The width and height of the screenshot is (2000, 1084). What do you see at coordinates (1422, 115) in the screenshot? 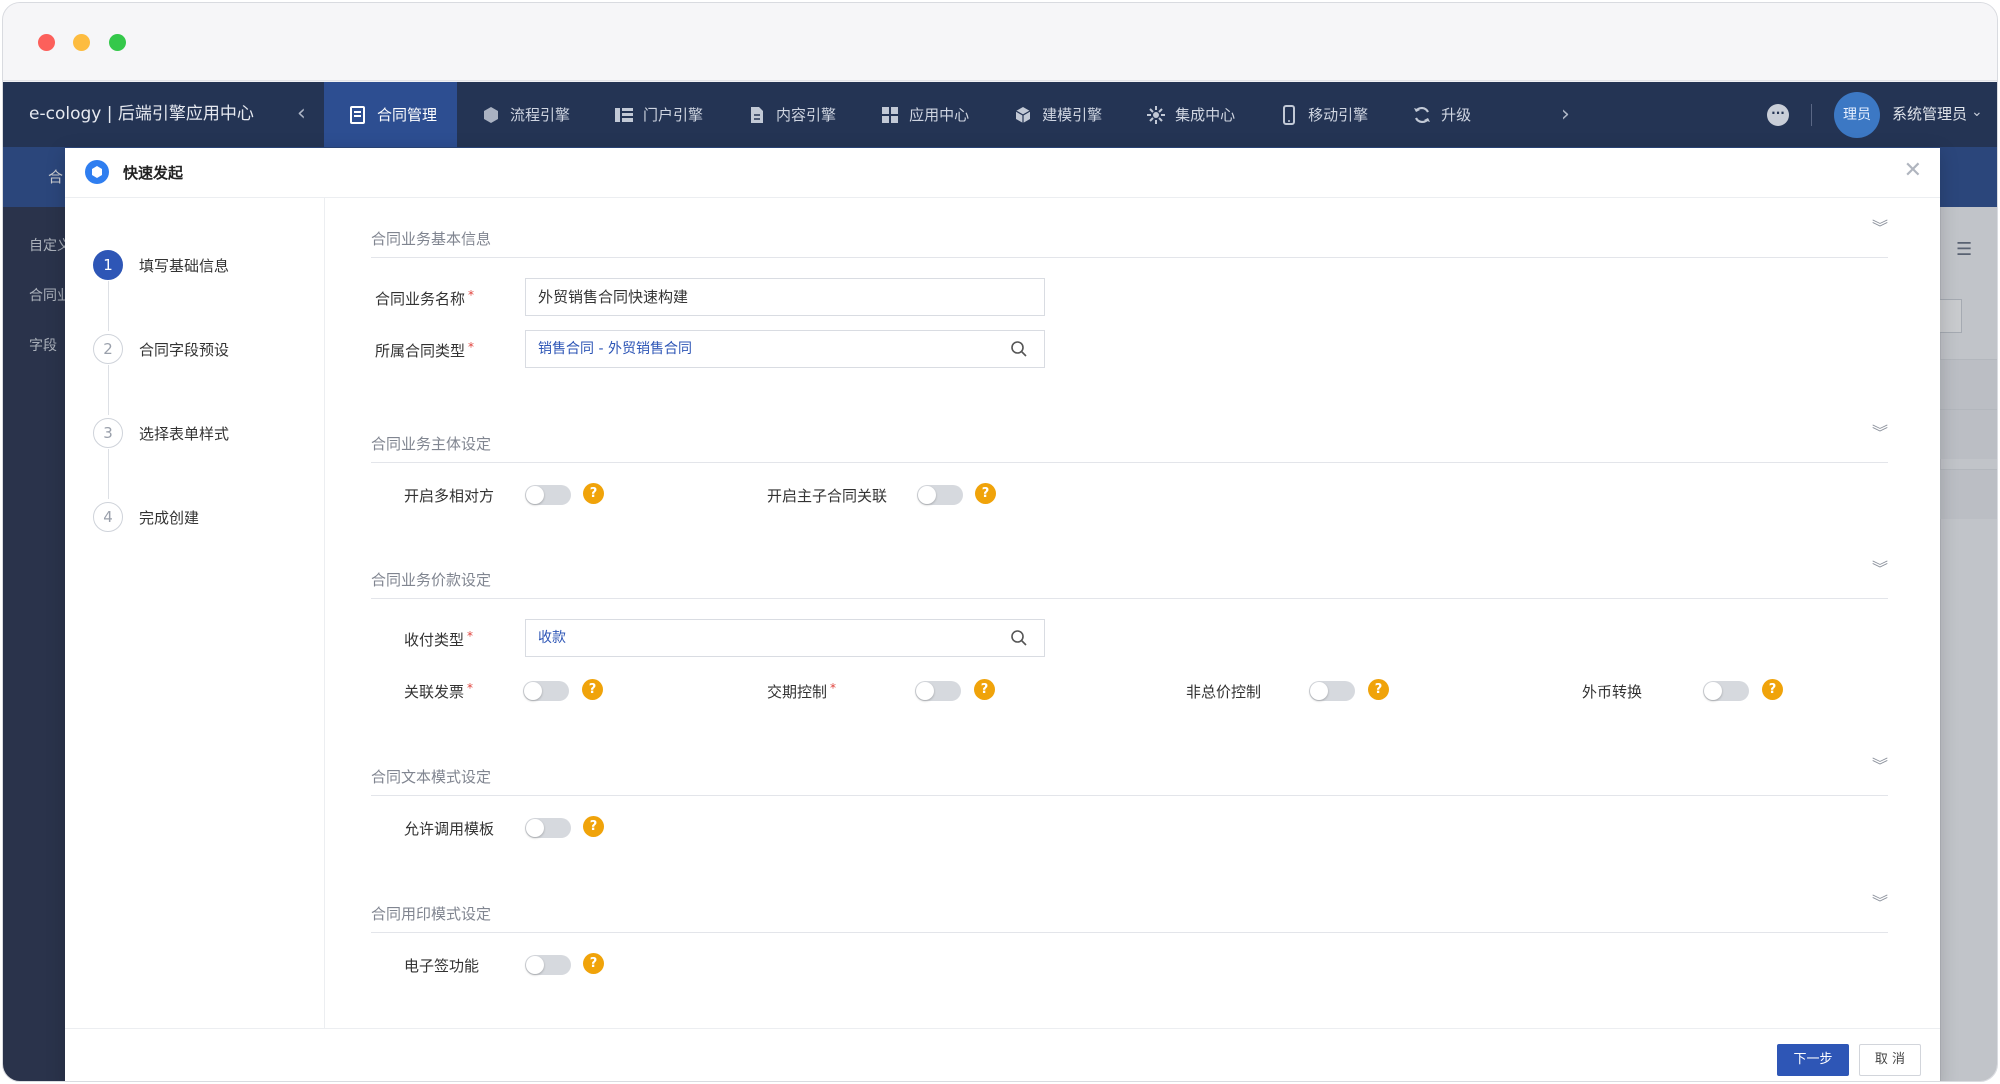
I see `refresh-icon` at bounding box center [1422, 115].